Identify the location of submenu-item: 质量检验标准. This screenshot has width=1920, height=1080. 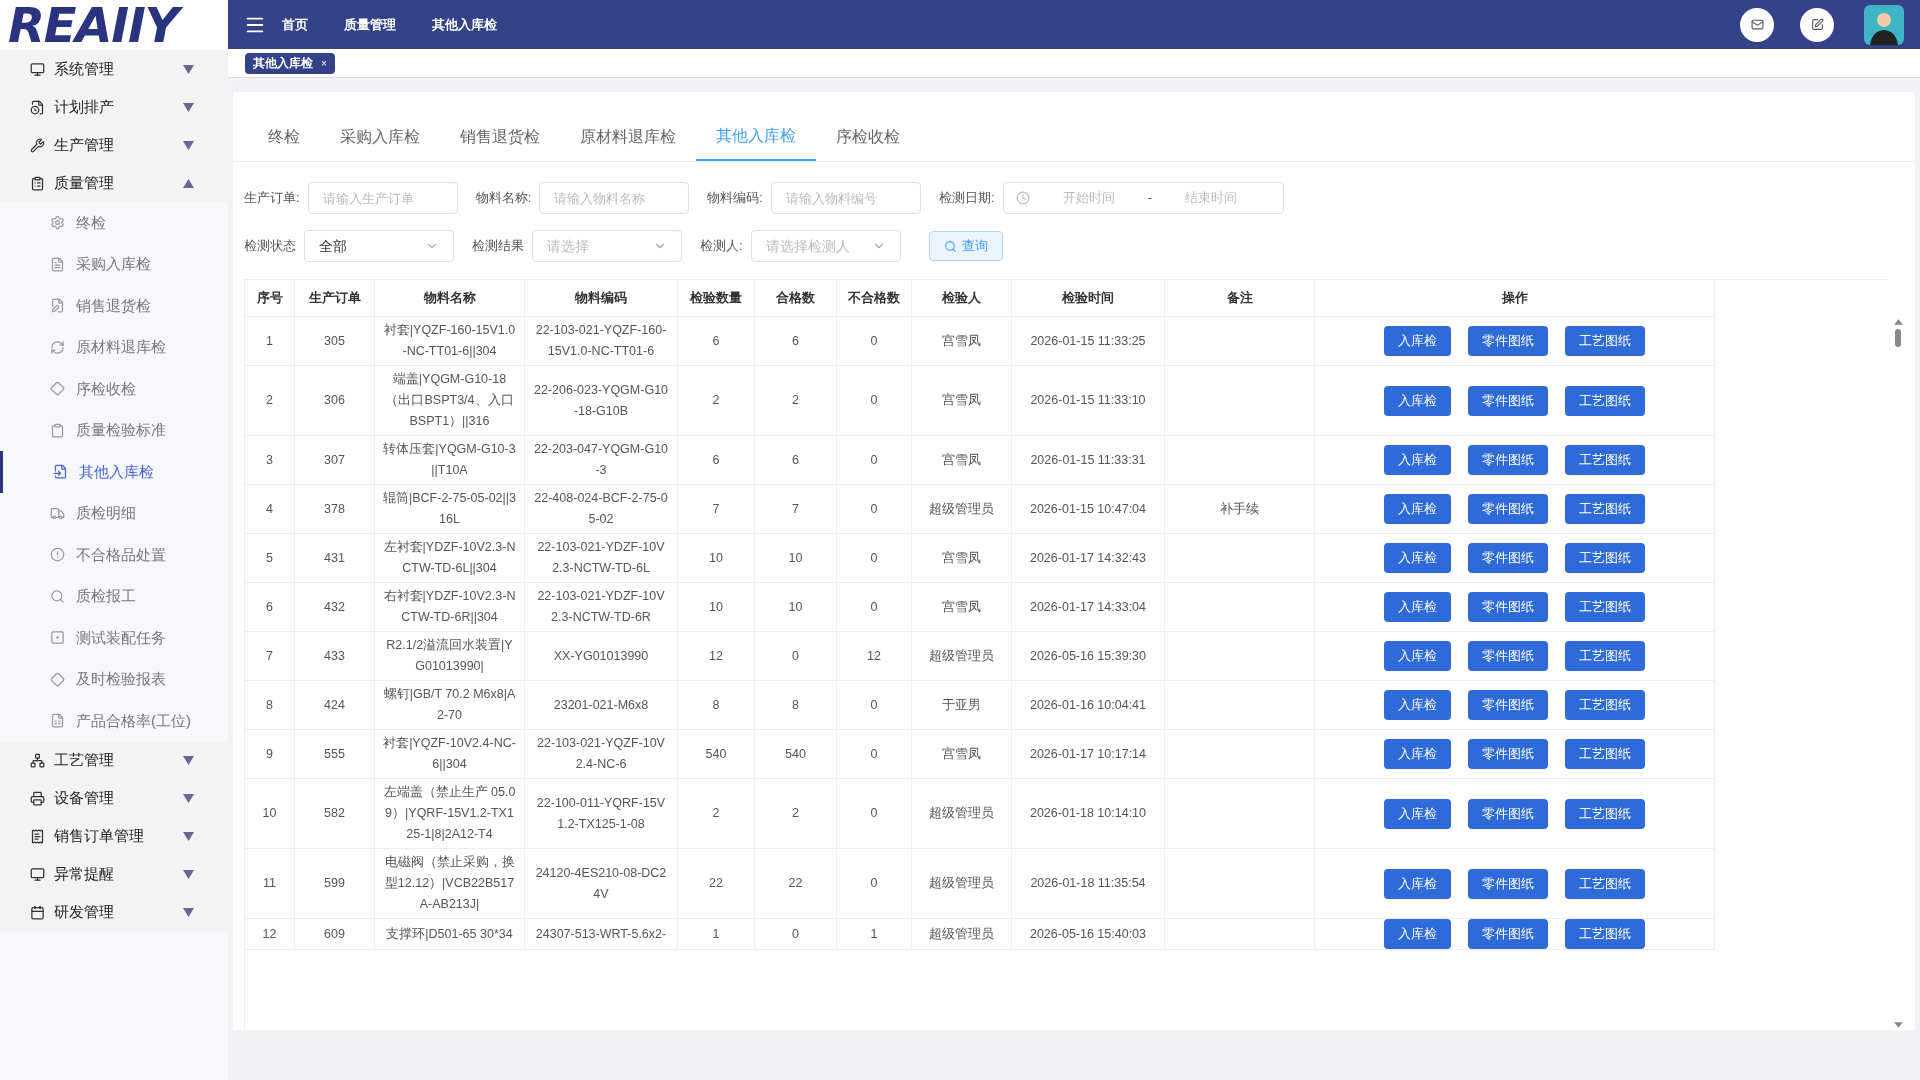
(114, 430).